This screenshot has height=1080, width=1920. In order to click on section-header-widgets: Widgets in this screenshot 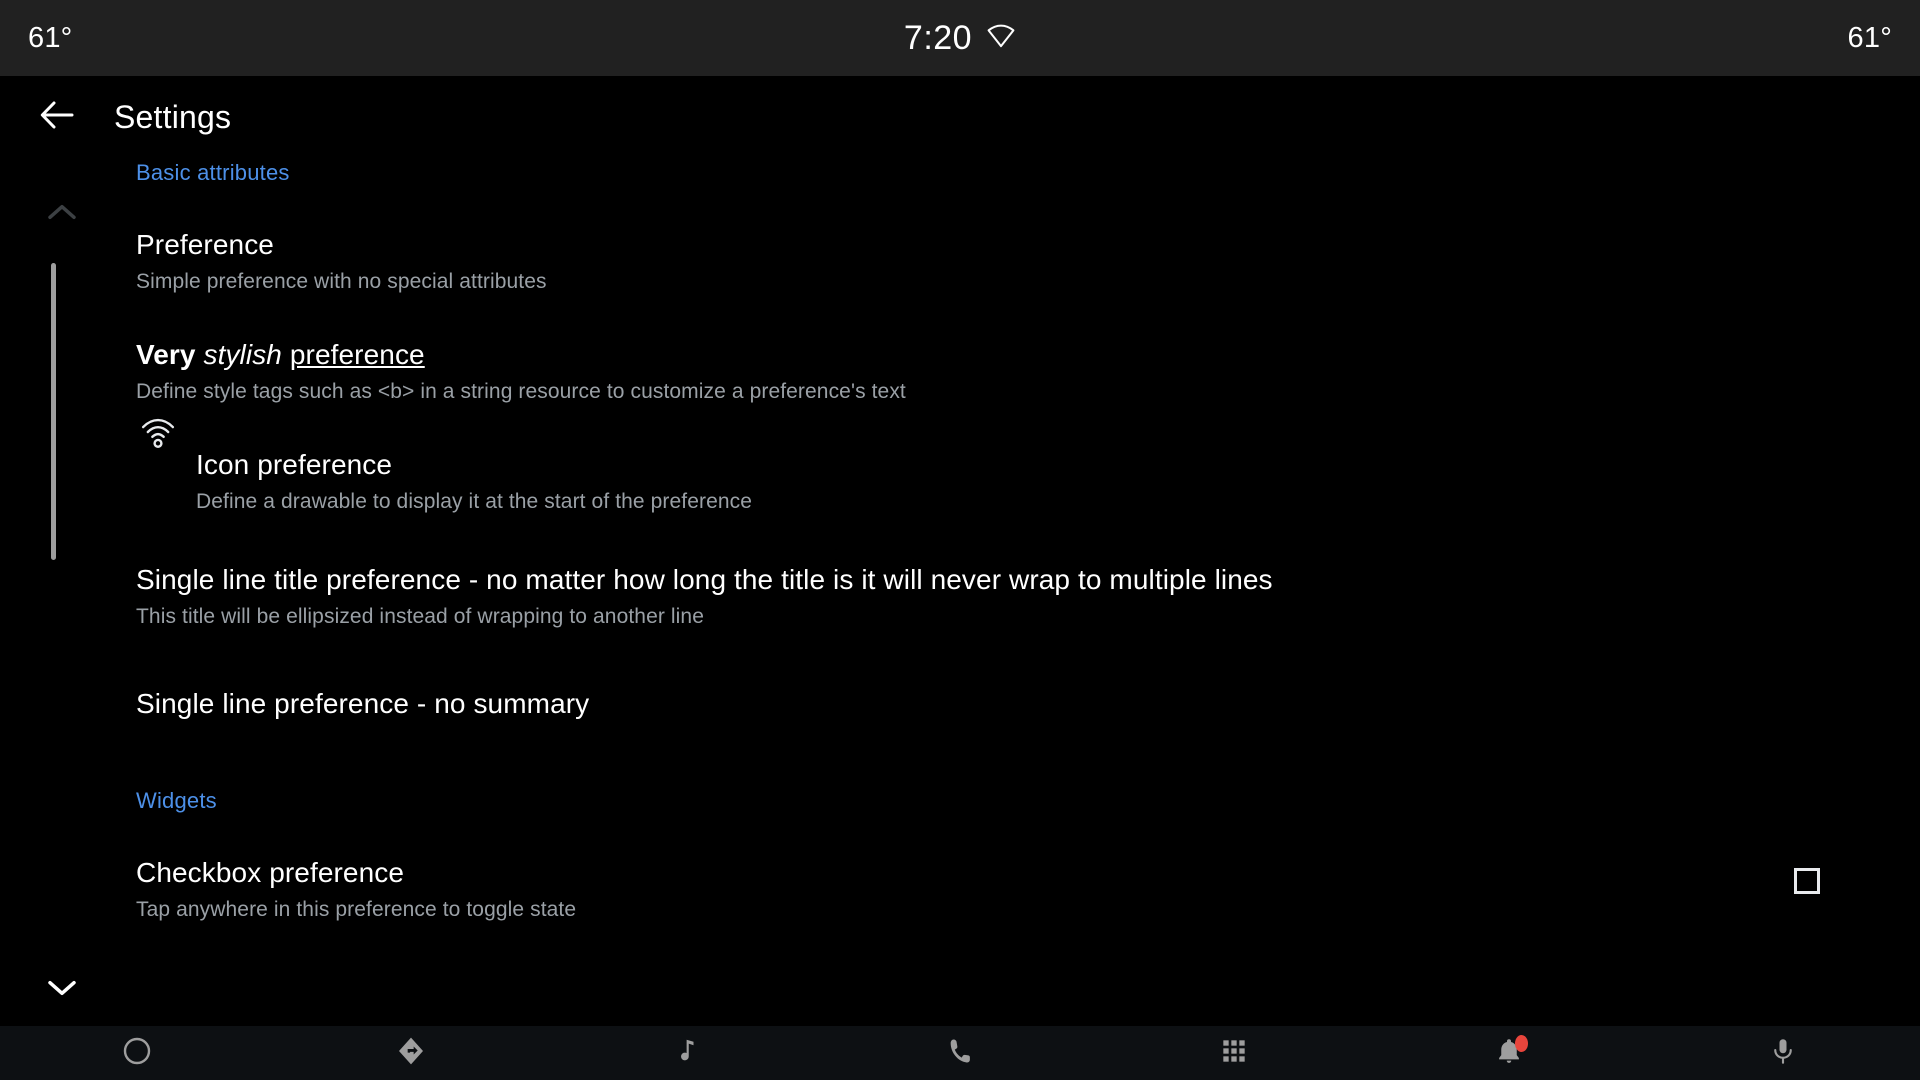, I will do `click(176, 800)`.